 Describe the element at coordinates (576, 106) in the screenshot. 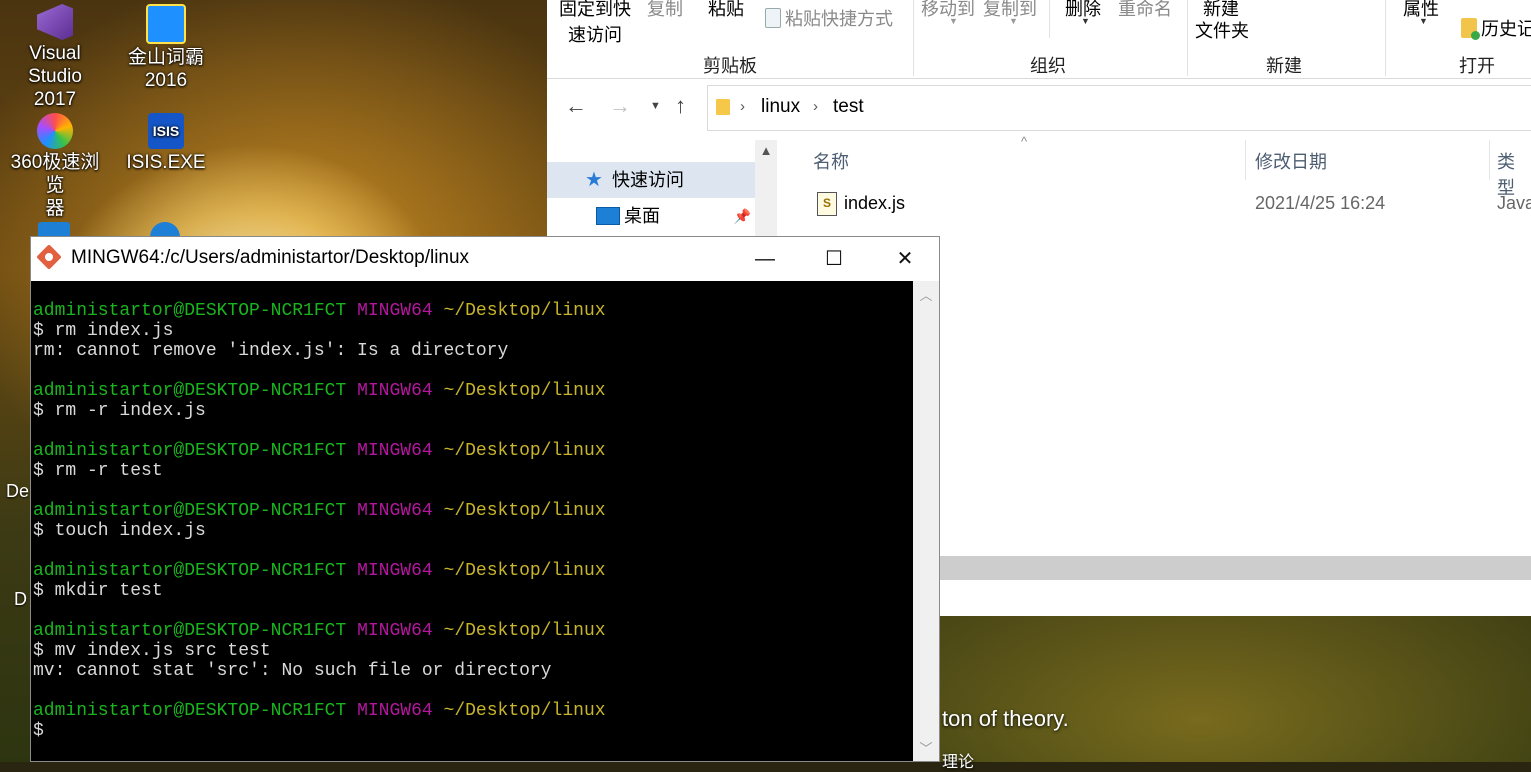

I see `back-arrow-icon: ←` at that location.